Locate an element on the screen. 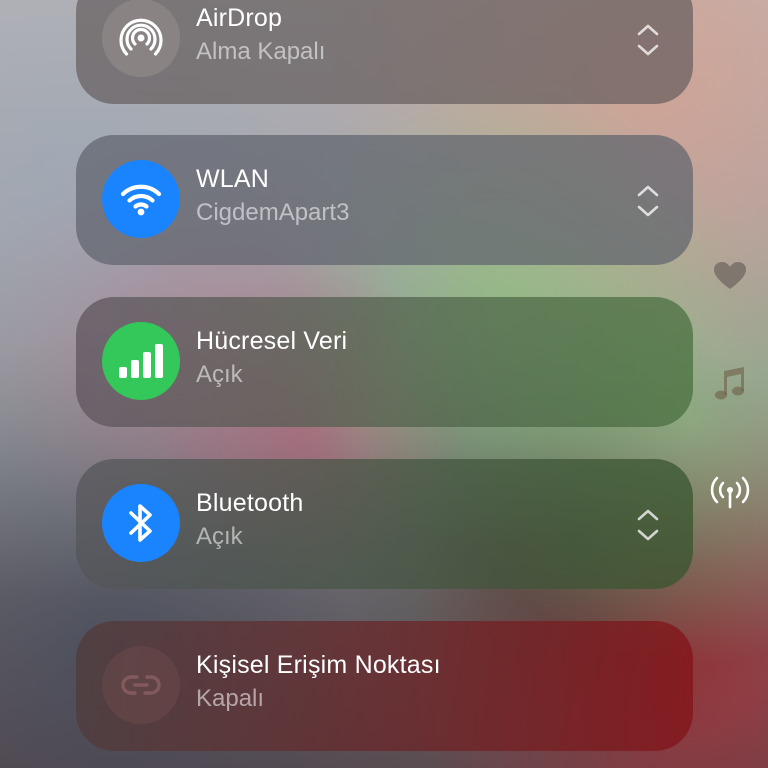 This screenshot has width=768, height=768. wifi-icon is located at coordinates (141, 200).